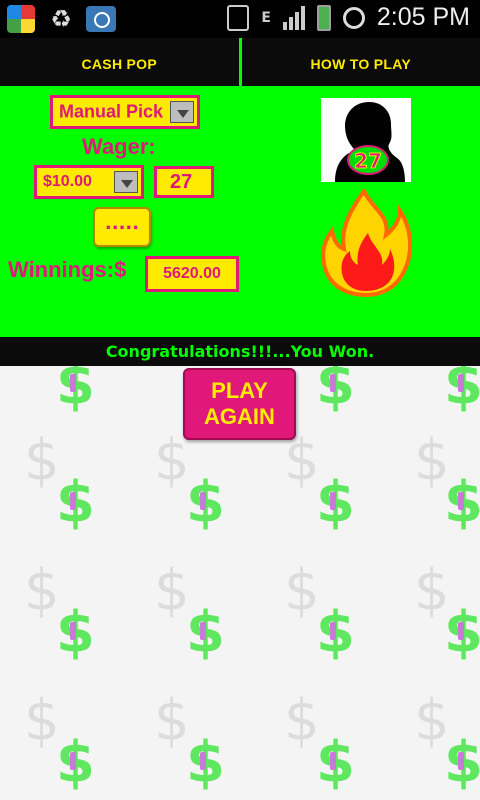  Describe the element at coordinates (353, 17) in the screenshot. I see `alarm-icon` at that location.